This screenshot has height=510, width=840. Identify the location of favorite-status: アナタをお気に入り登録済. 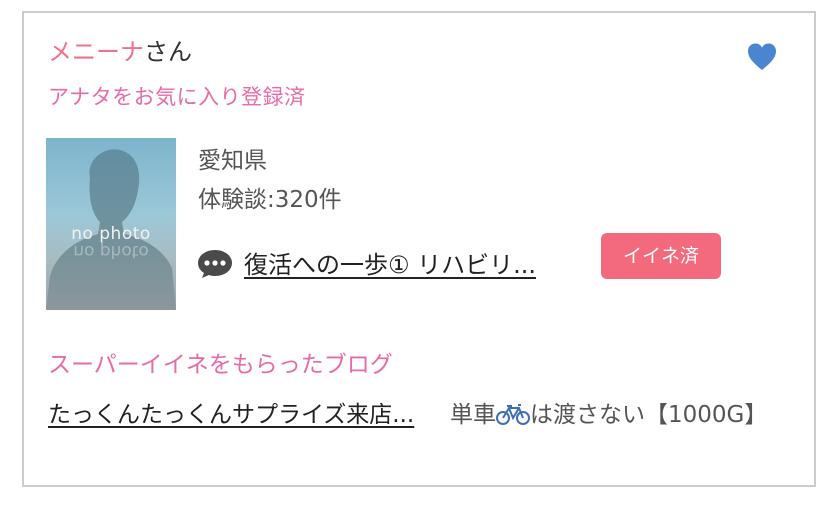
(177, 97).